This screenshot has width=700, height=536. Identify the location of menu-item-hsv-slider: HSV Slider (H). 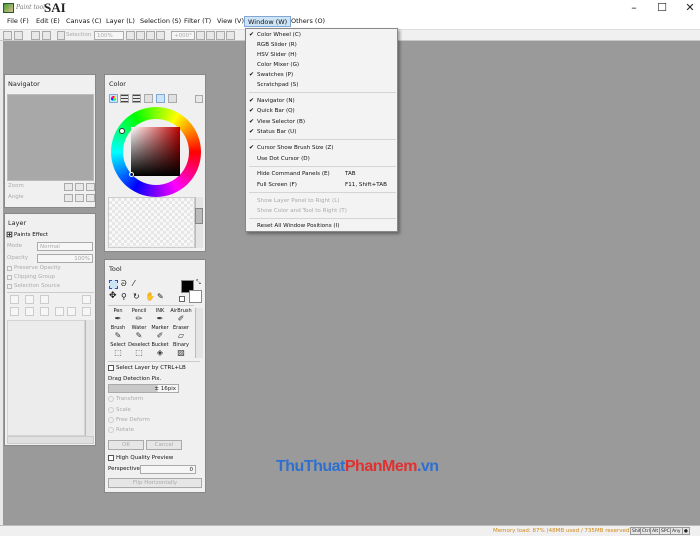
(321, 55).